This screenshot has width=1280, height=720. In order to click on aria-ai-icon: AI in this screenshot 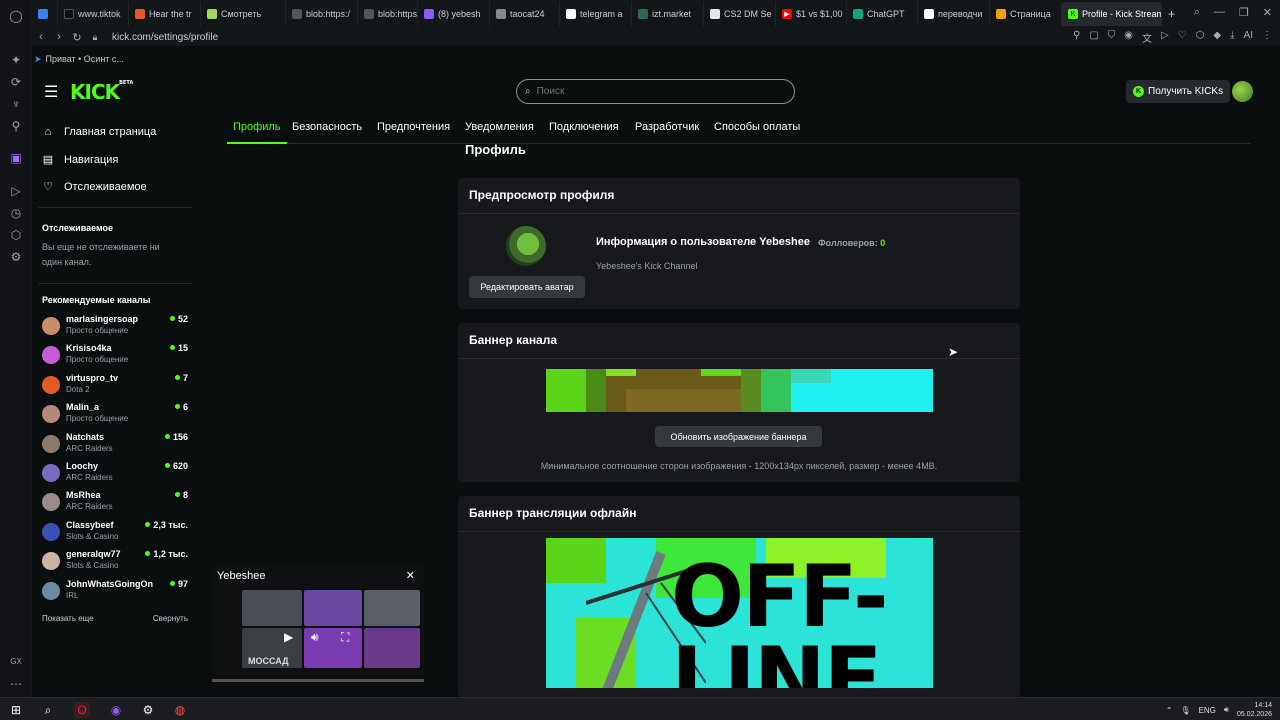, I will do `click(1248, 37)`.